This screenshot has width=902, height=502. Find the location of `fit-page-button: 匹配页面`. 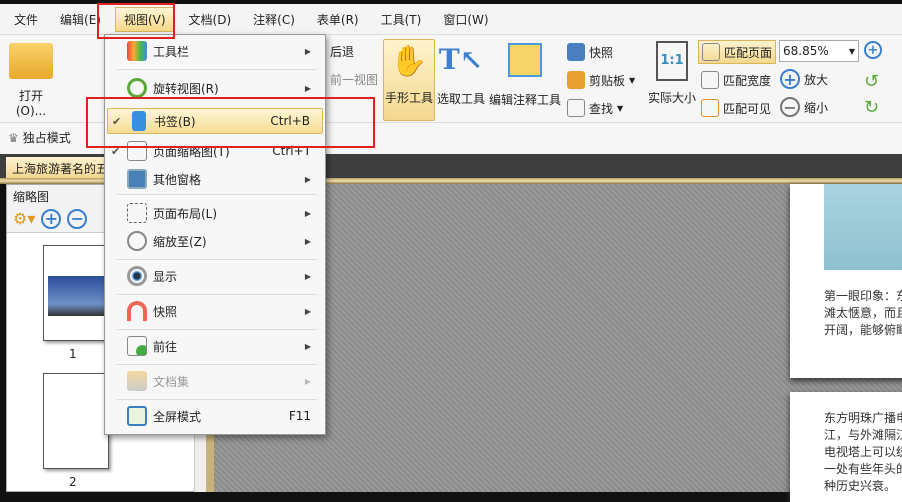

fit-page-button: 匹配页面 is located at coordinates (737, 52).